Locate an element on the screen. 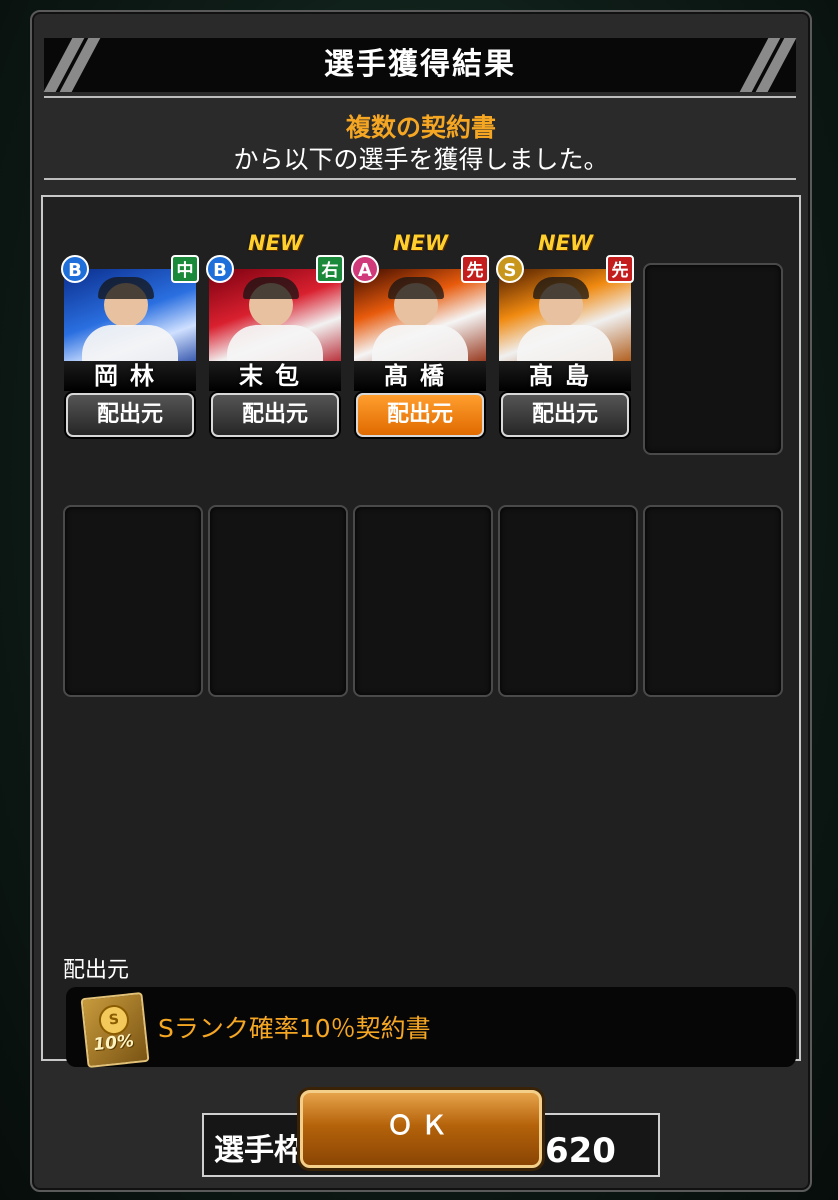  title-bar: 選手獲得結果 is located at coordinates (420, 65).